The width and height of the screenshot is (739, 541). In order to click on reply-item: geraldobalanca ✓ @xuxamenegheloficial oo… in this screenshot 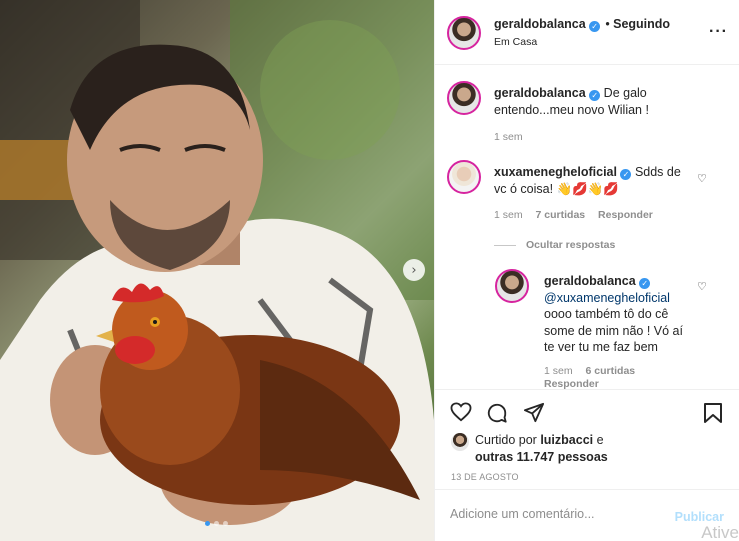, I will do `click(618, 314)`.